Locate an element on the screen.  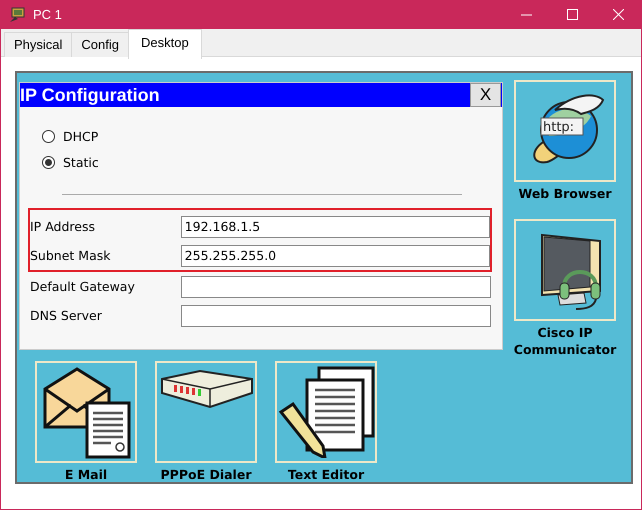
app-label: Text Editor is located at coordinates (326, 474).